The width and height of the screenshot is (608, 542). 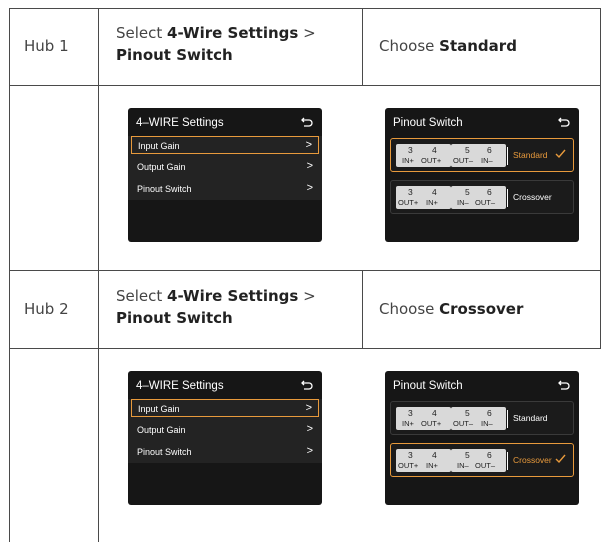 What do you see at coordinates (481, 309) in the screenshot?
I see `choose-bold: Crossover` at bounding box center [481, 309].